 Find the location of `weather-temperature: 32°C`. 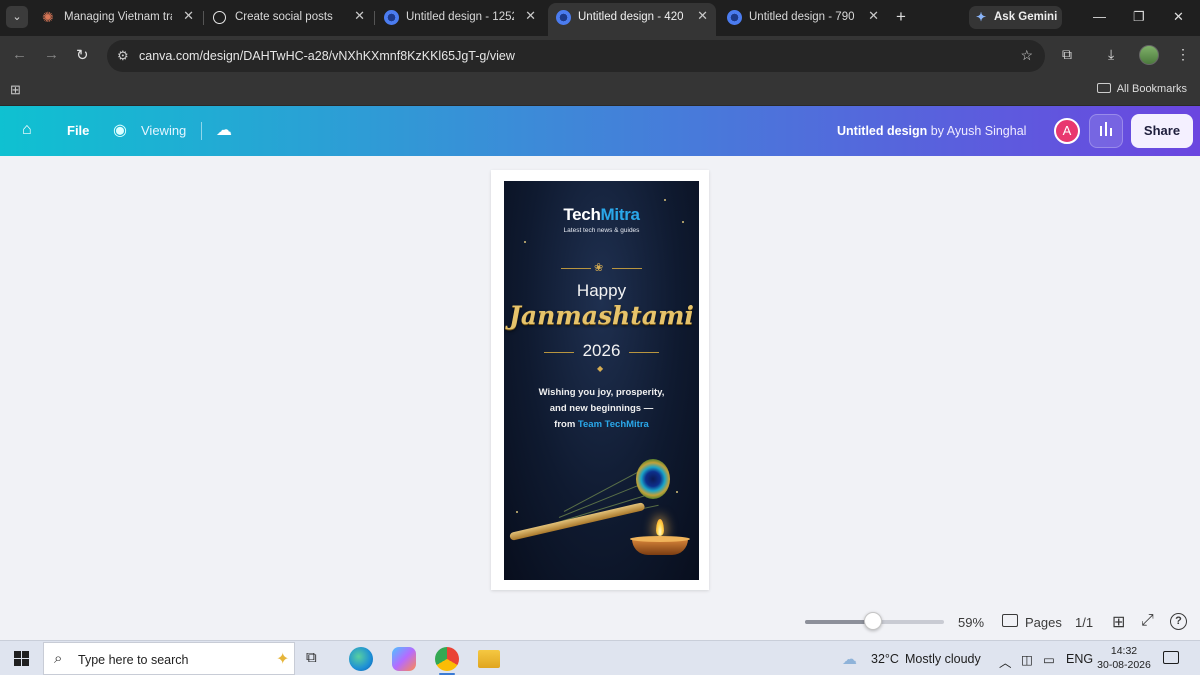

weather-temperature: 32°C is located at coordinates (885, 659).